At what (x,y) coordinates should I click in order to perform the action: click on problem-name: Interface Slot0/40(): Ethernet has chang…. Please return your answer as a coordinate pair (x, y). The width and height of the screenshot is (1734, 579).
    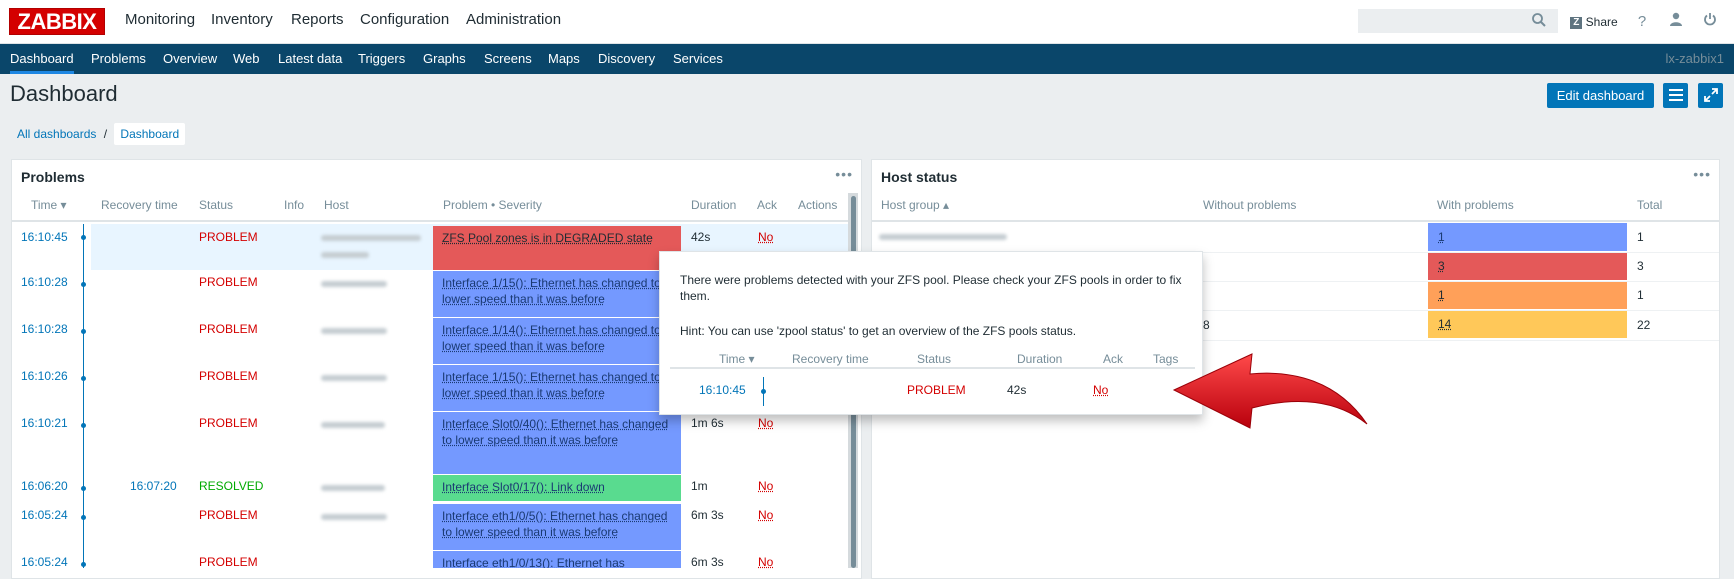
    Looking at the image, I should click on (555, 432).